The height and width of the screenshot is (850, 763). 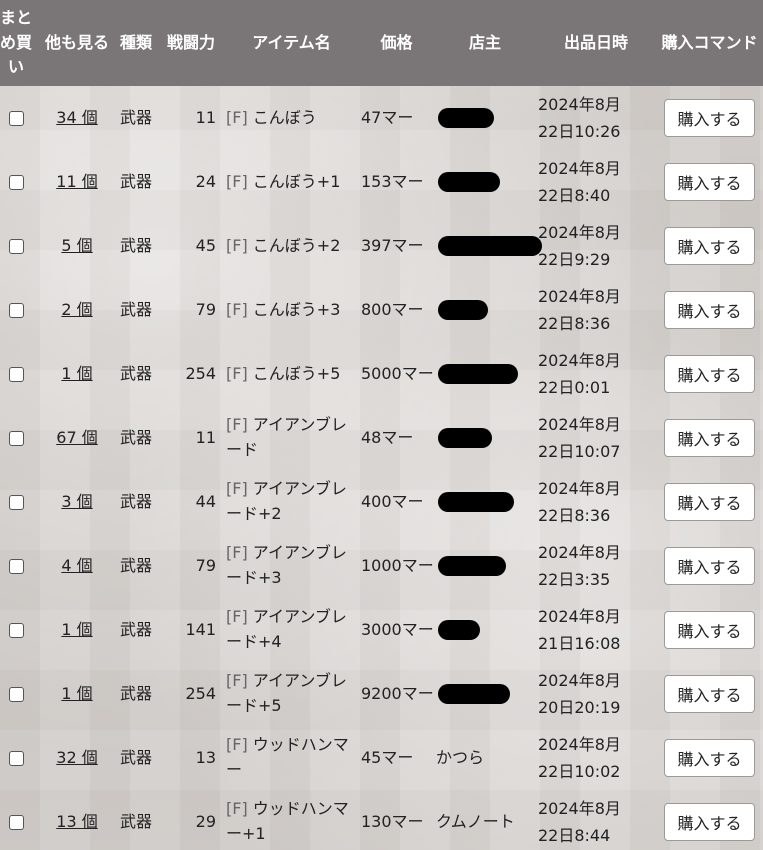 What do you see at coordinates (579, 643) in the screenshot?
I see `listed-time: 21日16:08` at bounding box center [579, 643].